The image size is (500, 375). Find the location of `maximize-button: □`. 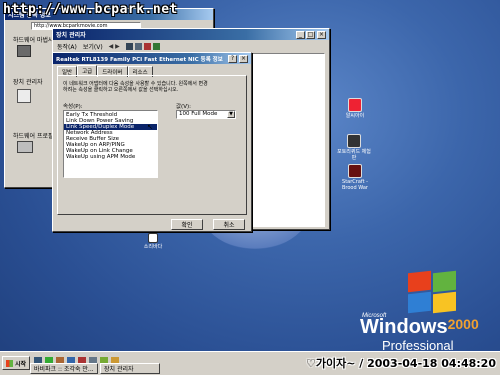

maximize-button: □ is located at coordinates (310, 35).